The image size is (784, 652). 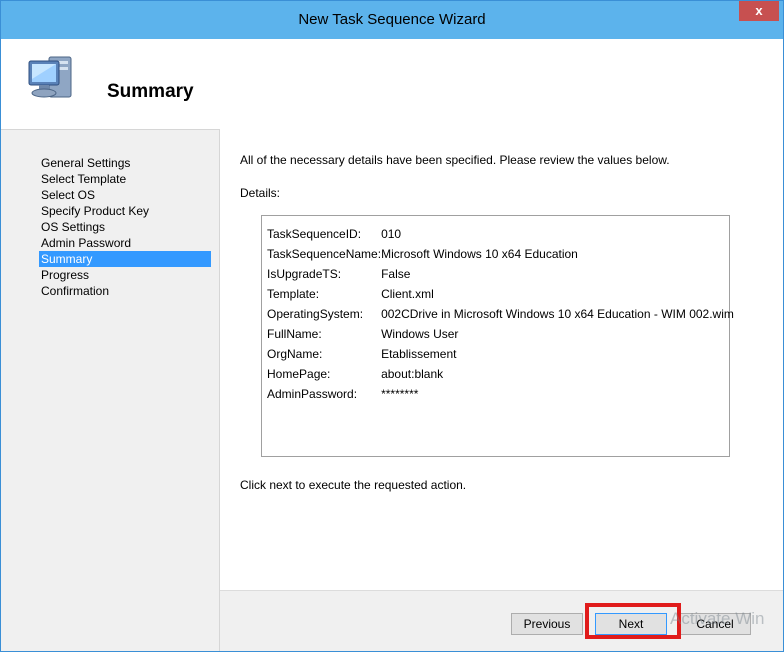 What do you see at coordinates (125, 275) in the screenshot?
I see `nav-item-progress: Progress` at bounding box center [125, 275].